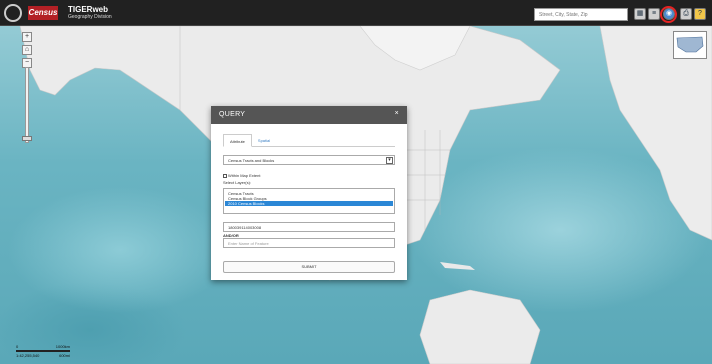  Describe the element at coordinates (64, 355) in the screenshot. I see `scale-miles: 600mi` at that location.